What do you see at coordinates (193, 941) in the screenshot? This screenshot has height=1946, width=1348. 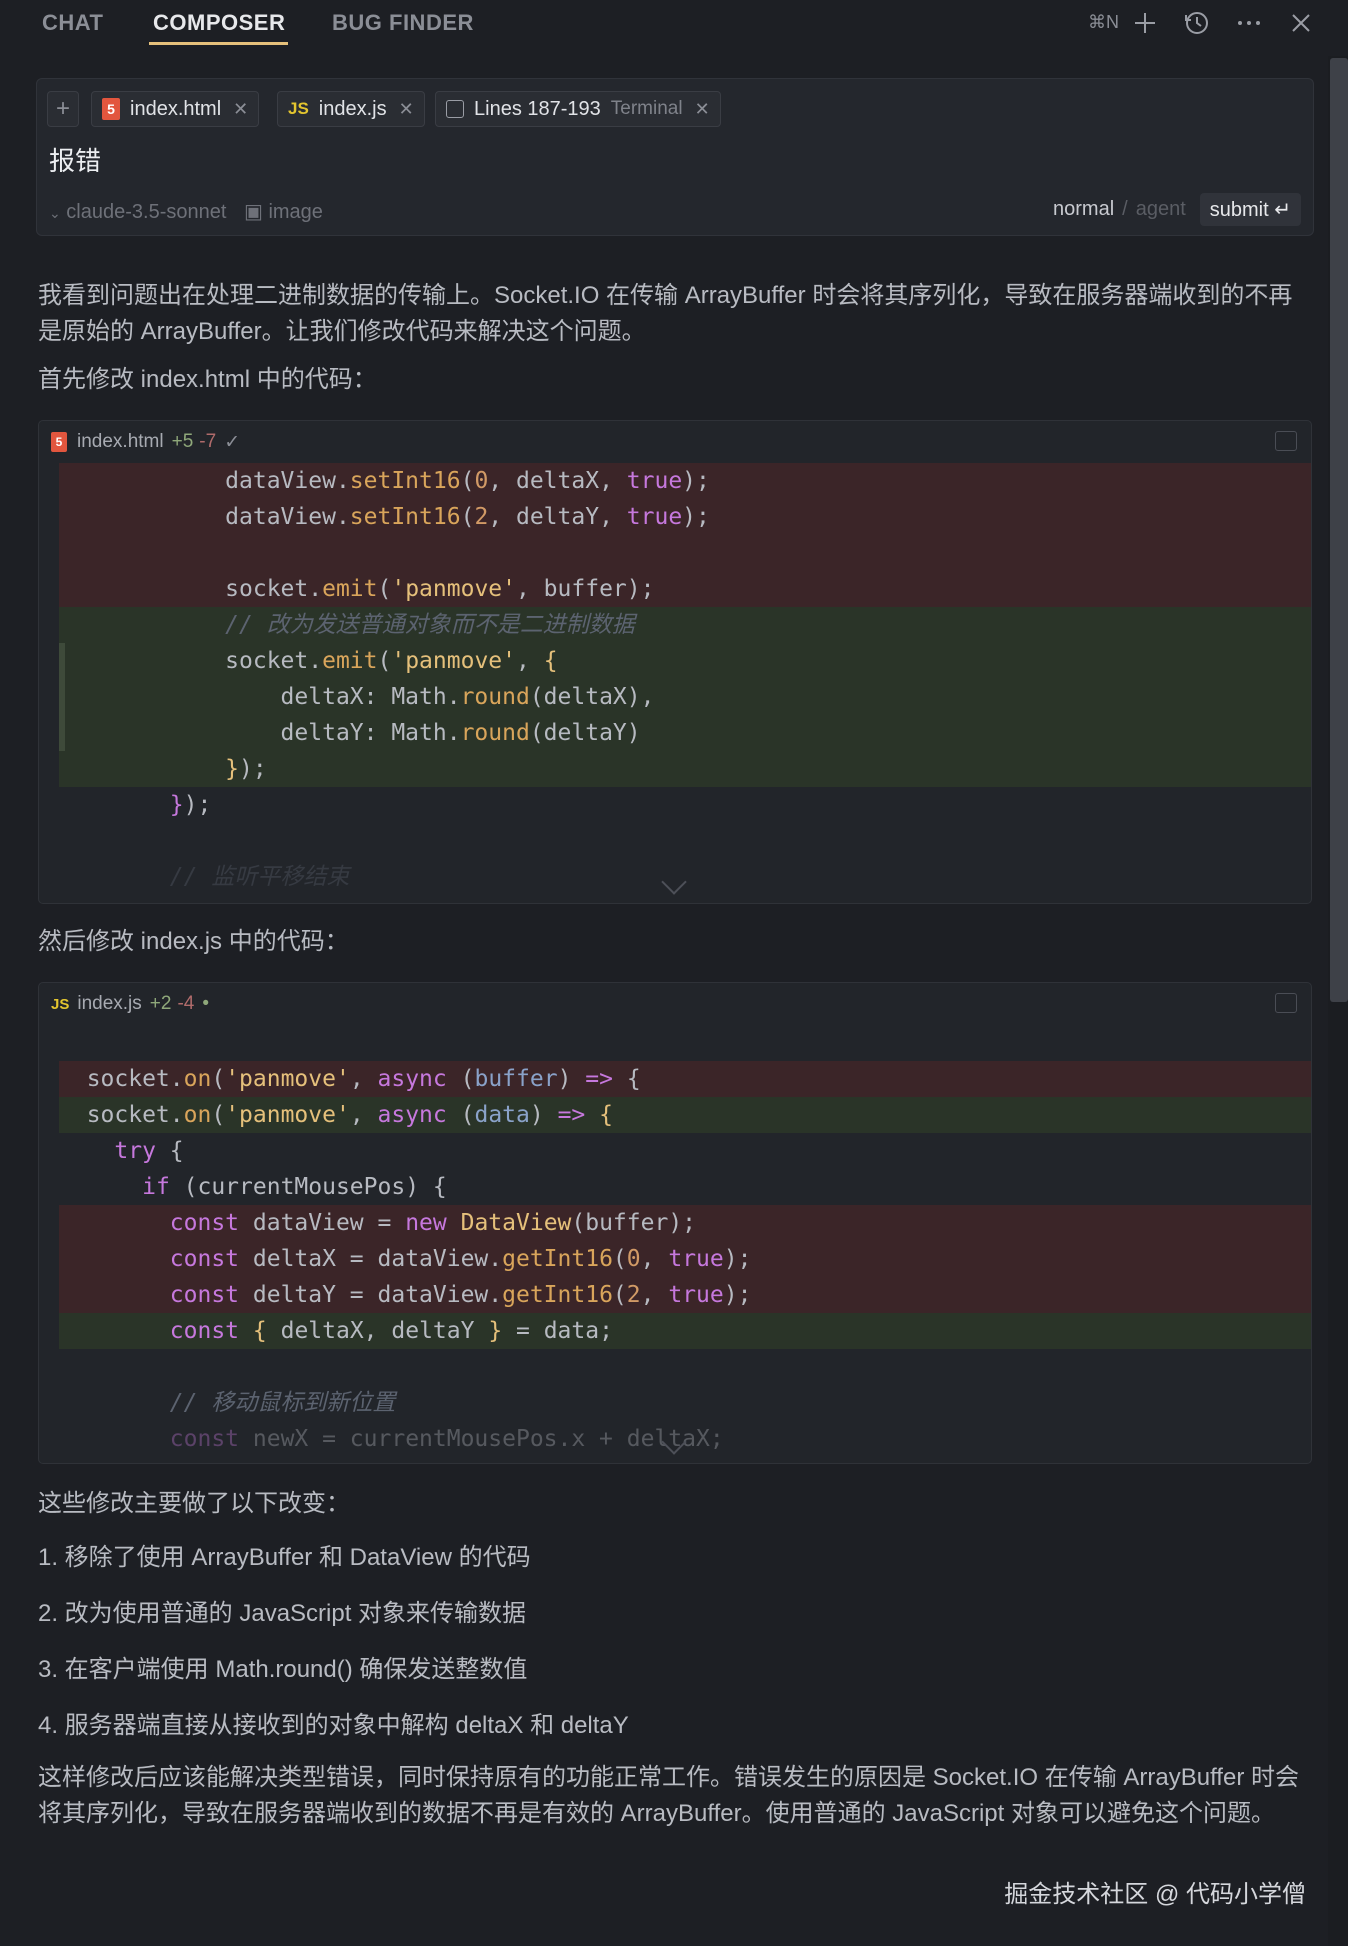 I see `response-step2: 然后修改 index.js 中的代码：` at bounding box center [193, 941].